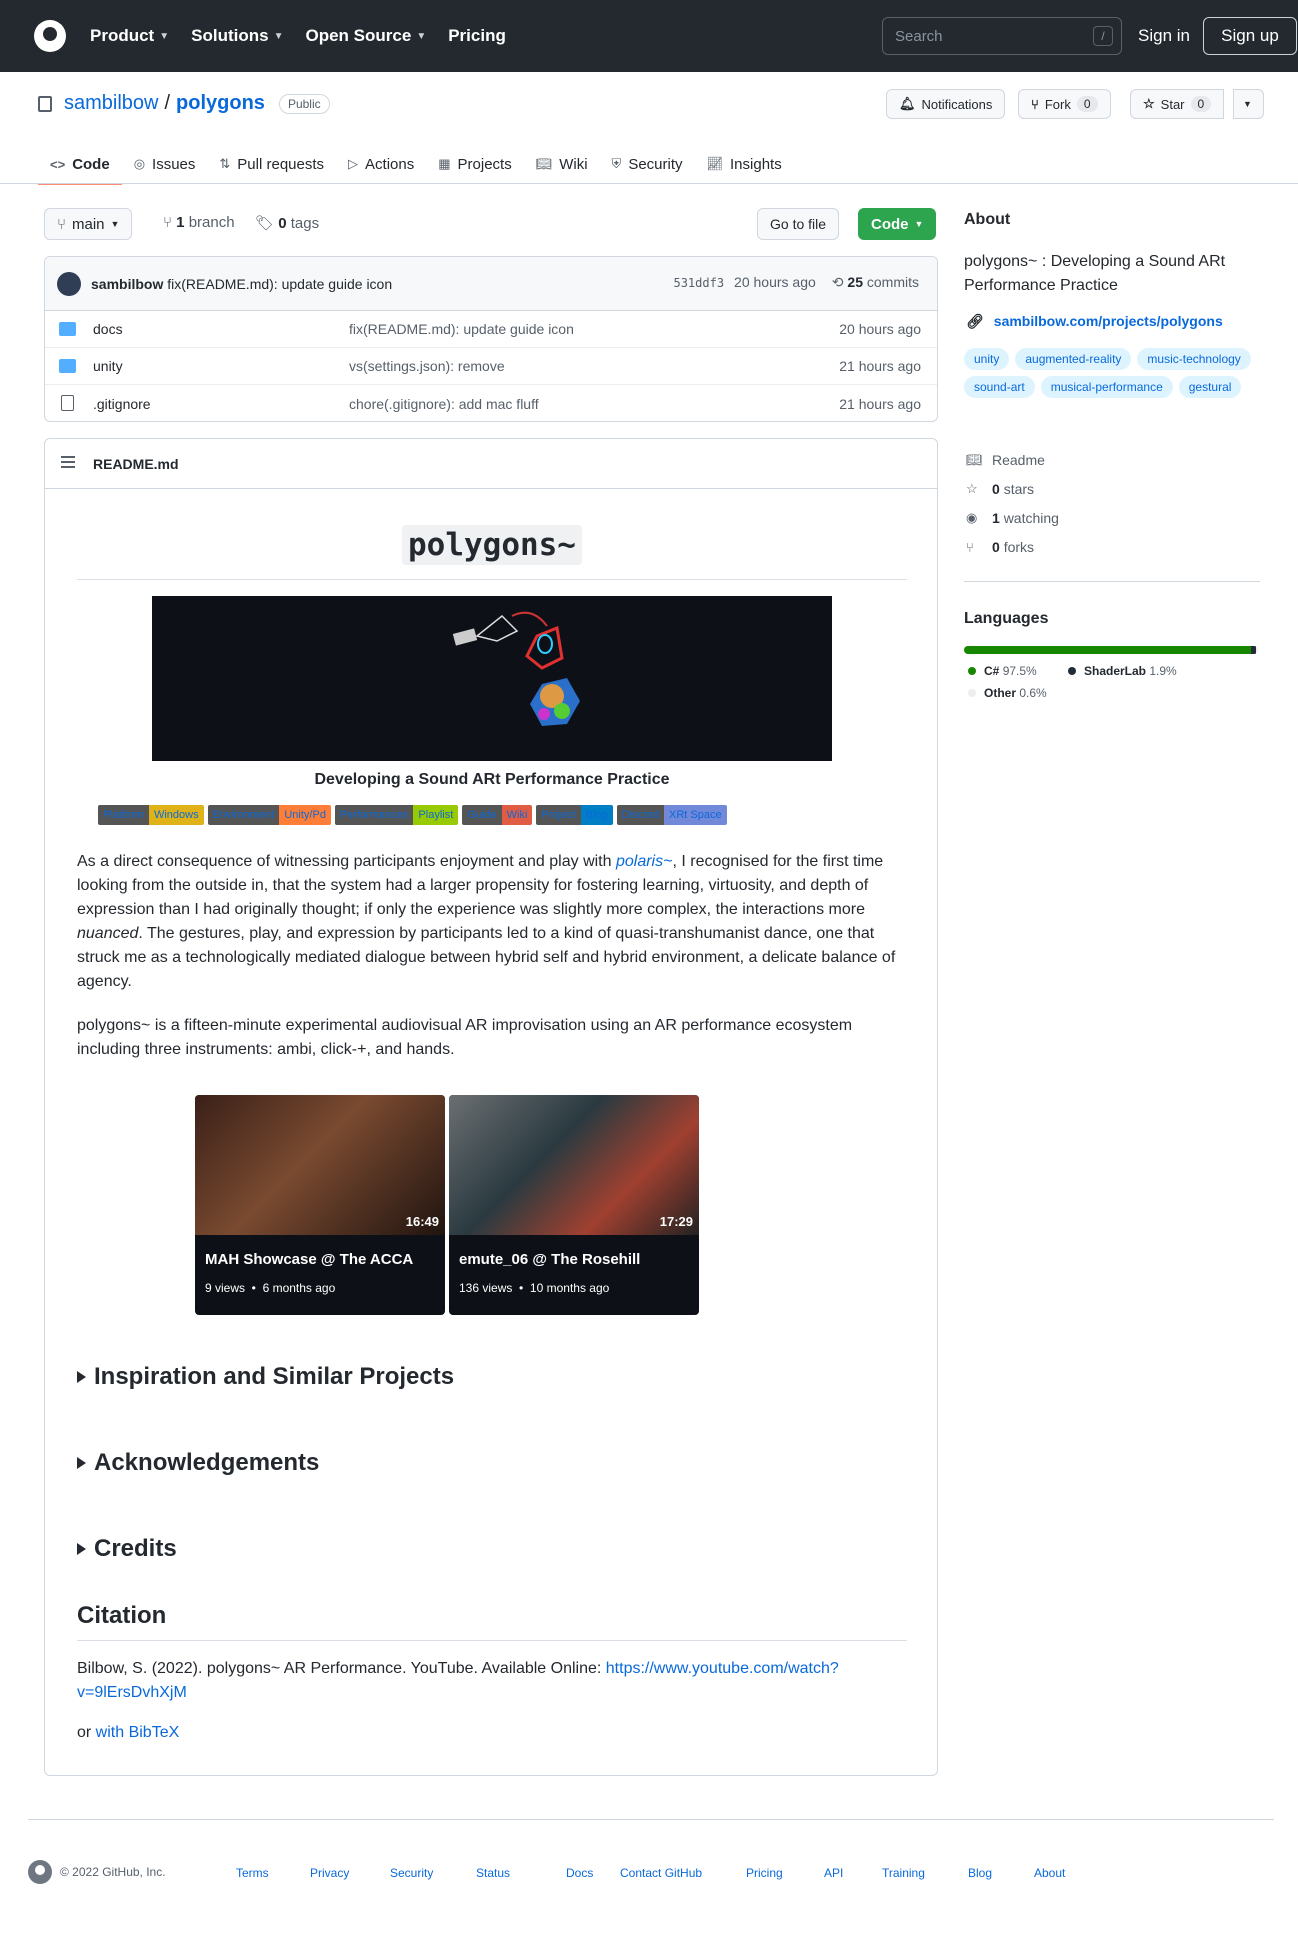 The image size is (1298, 1936). What do you see at coordinates (1005, 460) in the screenshot?
I see `readme-link: 📖︎ Readme` at bounding box center [1005, 460].